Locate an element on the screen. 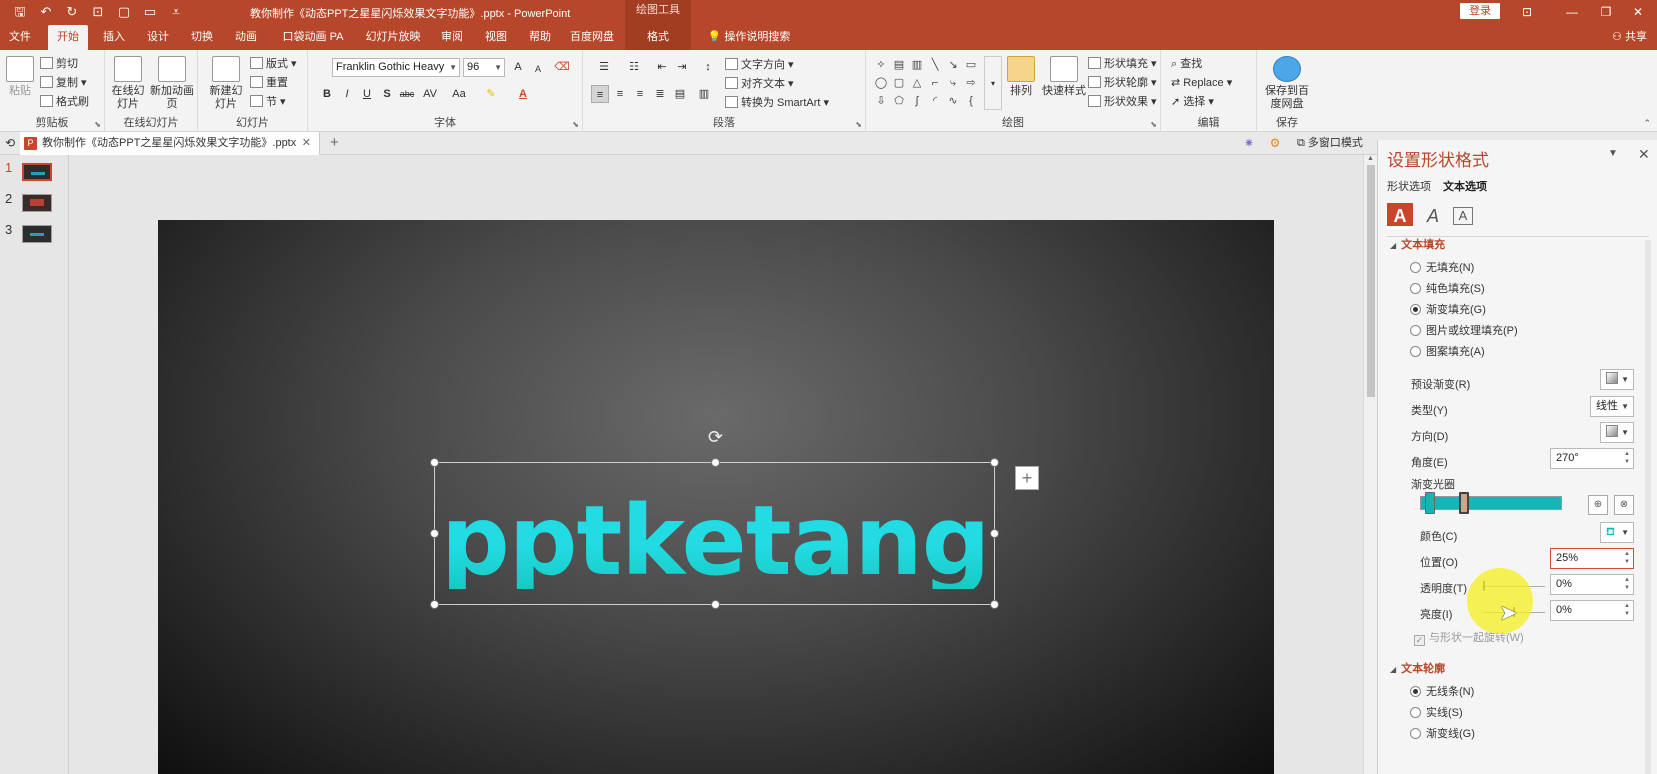 The width and height of the screenshot is (1657, 774). font-name-combo: Franklin Gothic Heavy ▼ is located at coordinates (396, 67).